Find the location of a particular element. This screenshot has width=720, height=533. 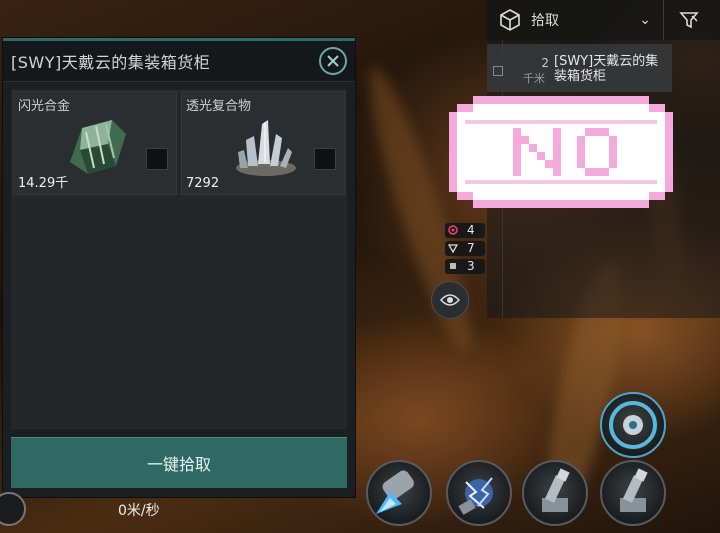

alloy-ore-icon is located at coordinates (98, 147).